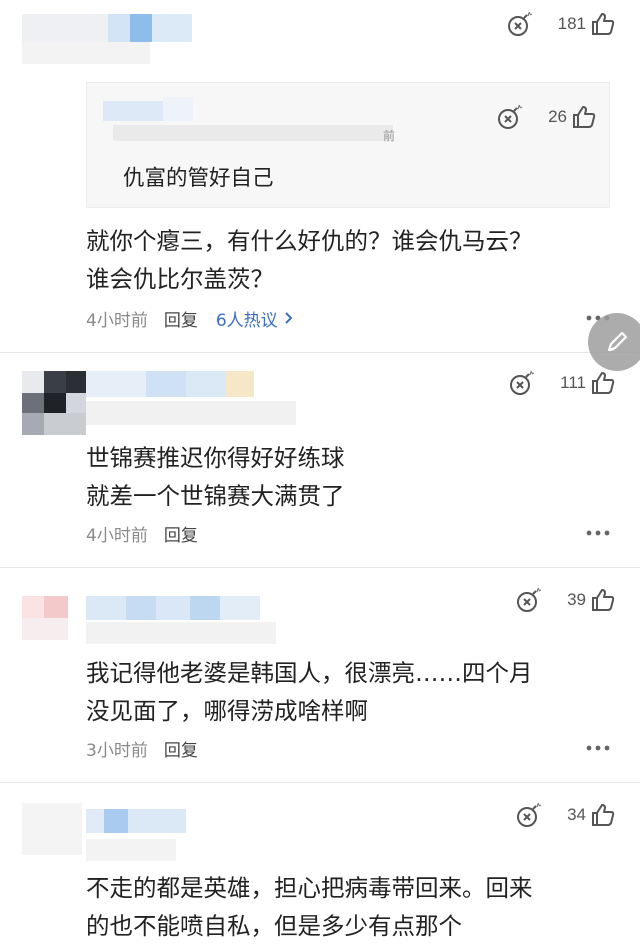  Describe the element at coordinates (288, 318) in the screenshot. I see `chevron-right-icon` at that location.